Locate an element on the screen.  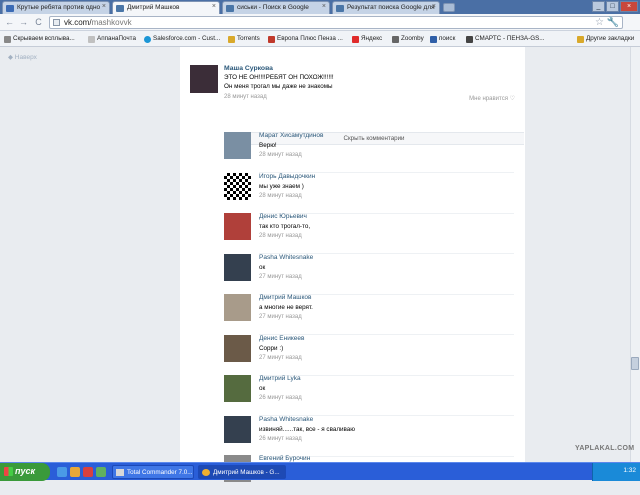
bookmark-item: Яндекс is located at coordinates (367, 39).